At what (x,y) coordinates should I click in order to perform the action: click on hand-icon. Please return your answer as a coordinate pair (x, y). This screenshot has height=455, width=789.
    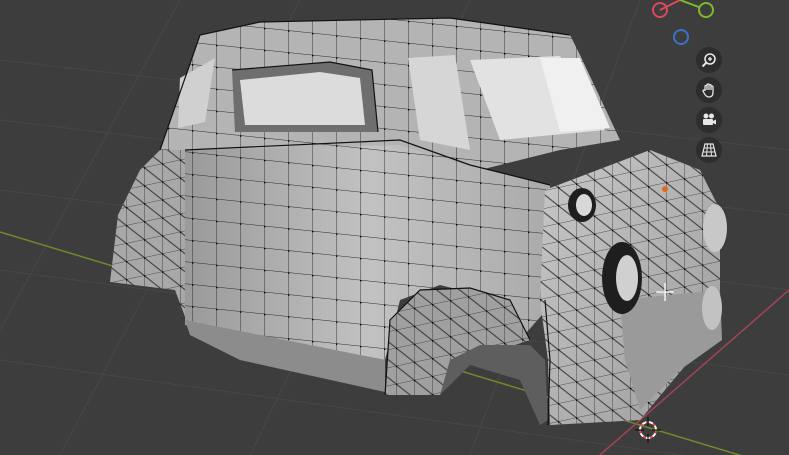
    Looking at the image, I should click on (708, 90).